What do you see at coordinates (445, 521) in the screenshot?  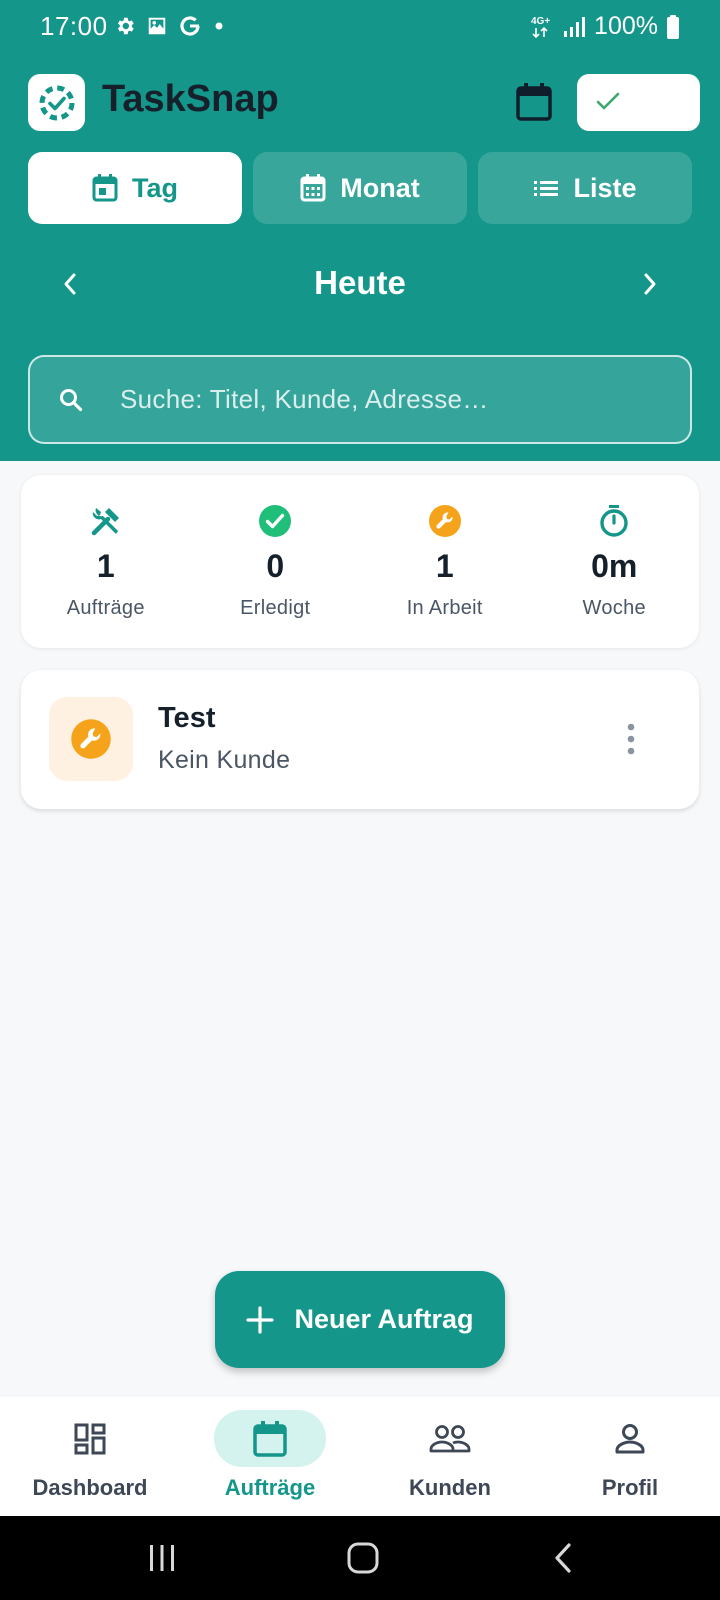 I see `wrench-circle-icon` at bounding box center [445, 521].